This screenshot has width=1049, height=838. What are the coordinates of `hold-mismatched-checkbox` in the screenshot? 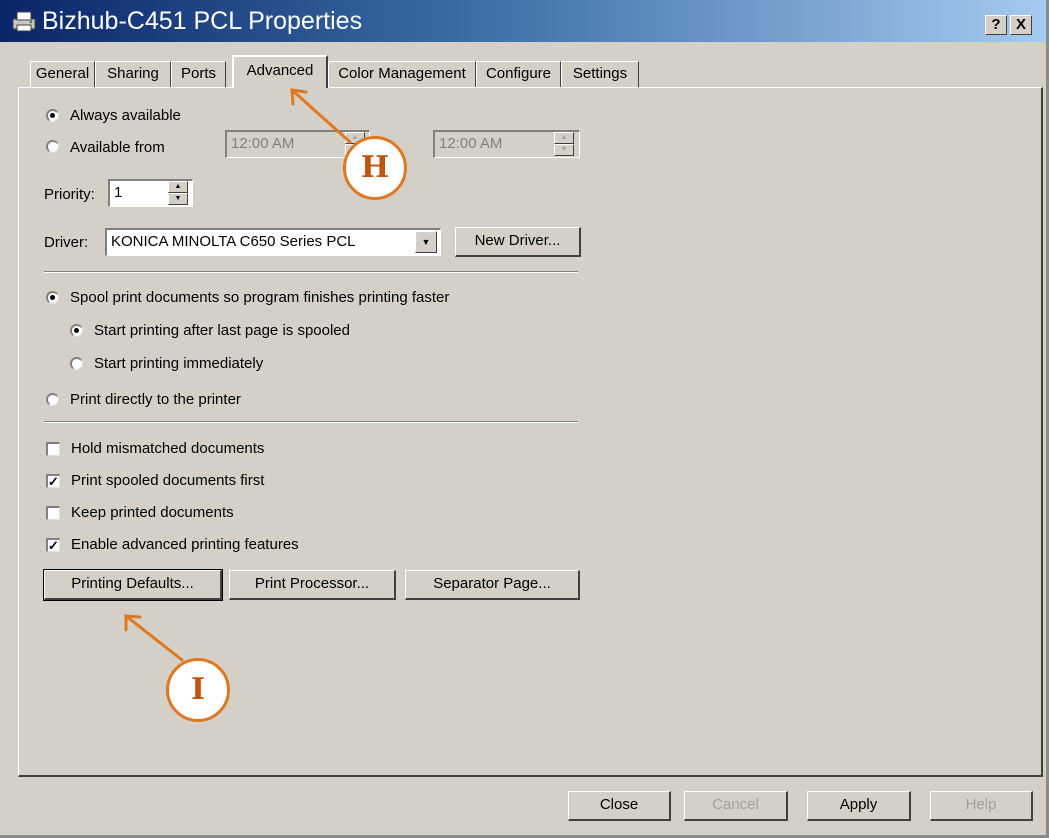 It's located at (53, 449).